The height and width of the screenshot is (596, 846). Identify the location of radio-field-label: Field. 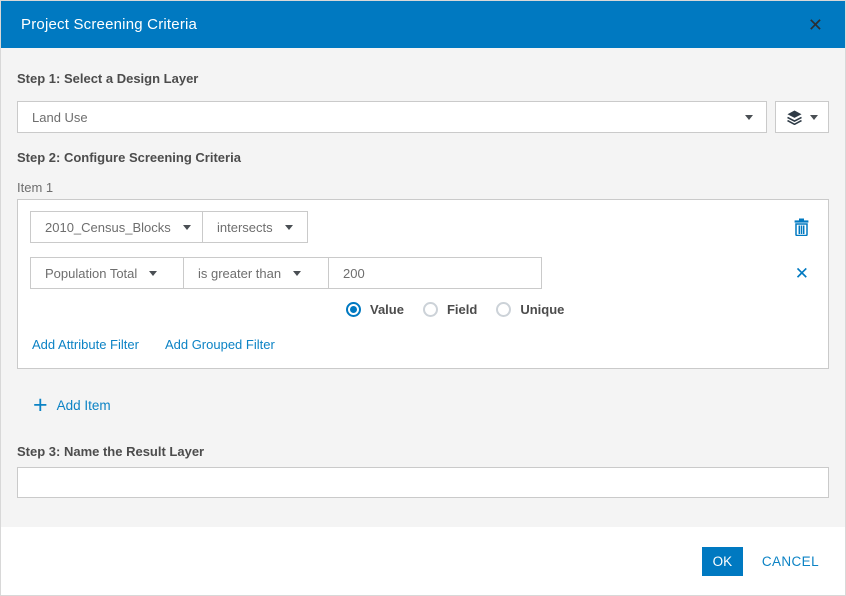
(462, 309).